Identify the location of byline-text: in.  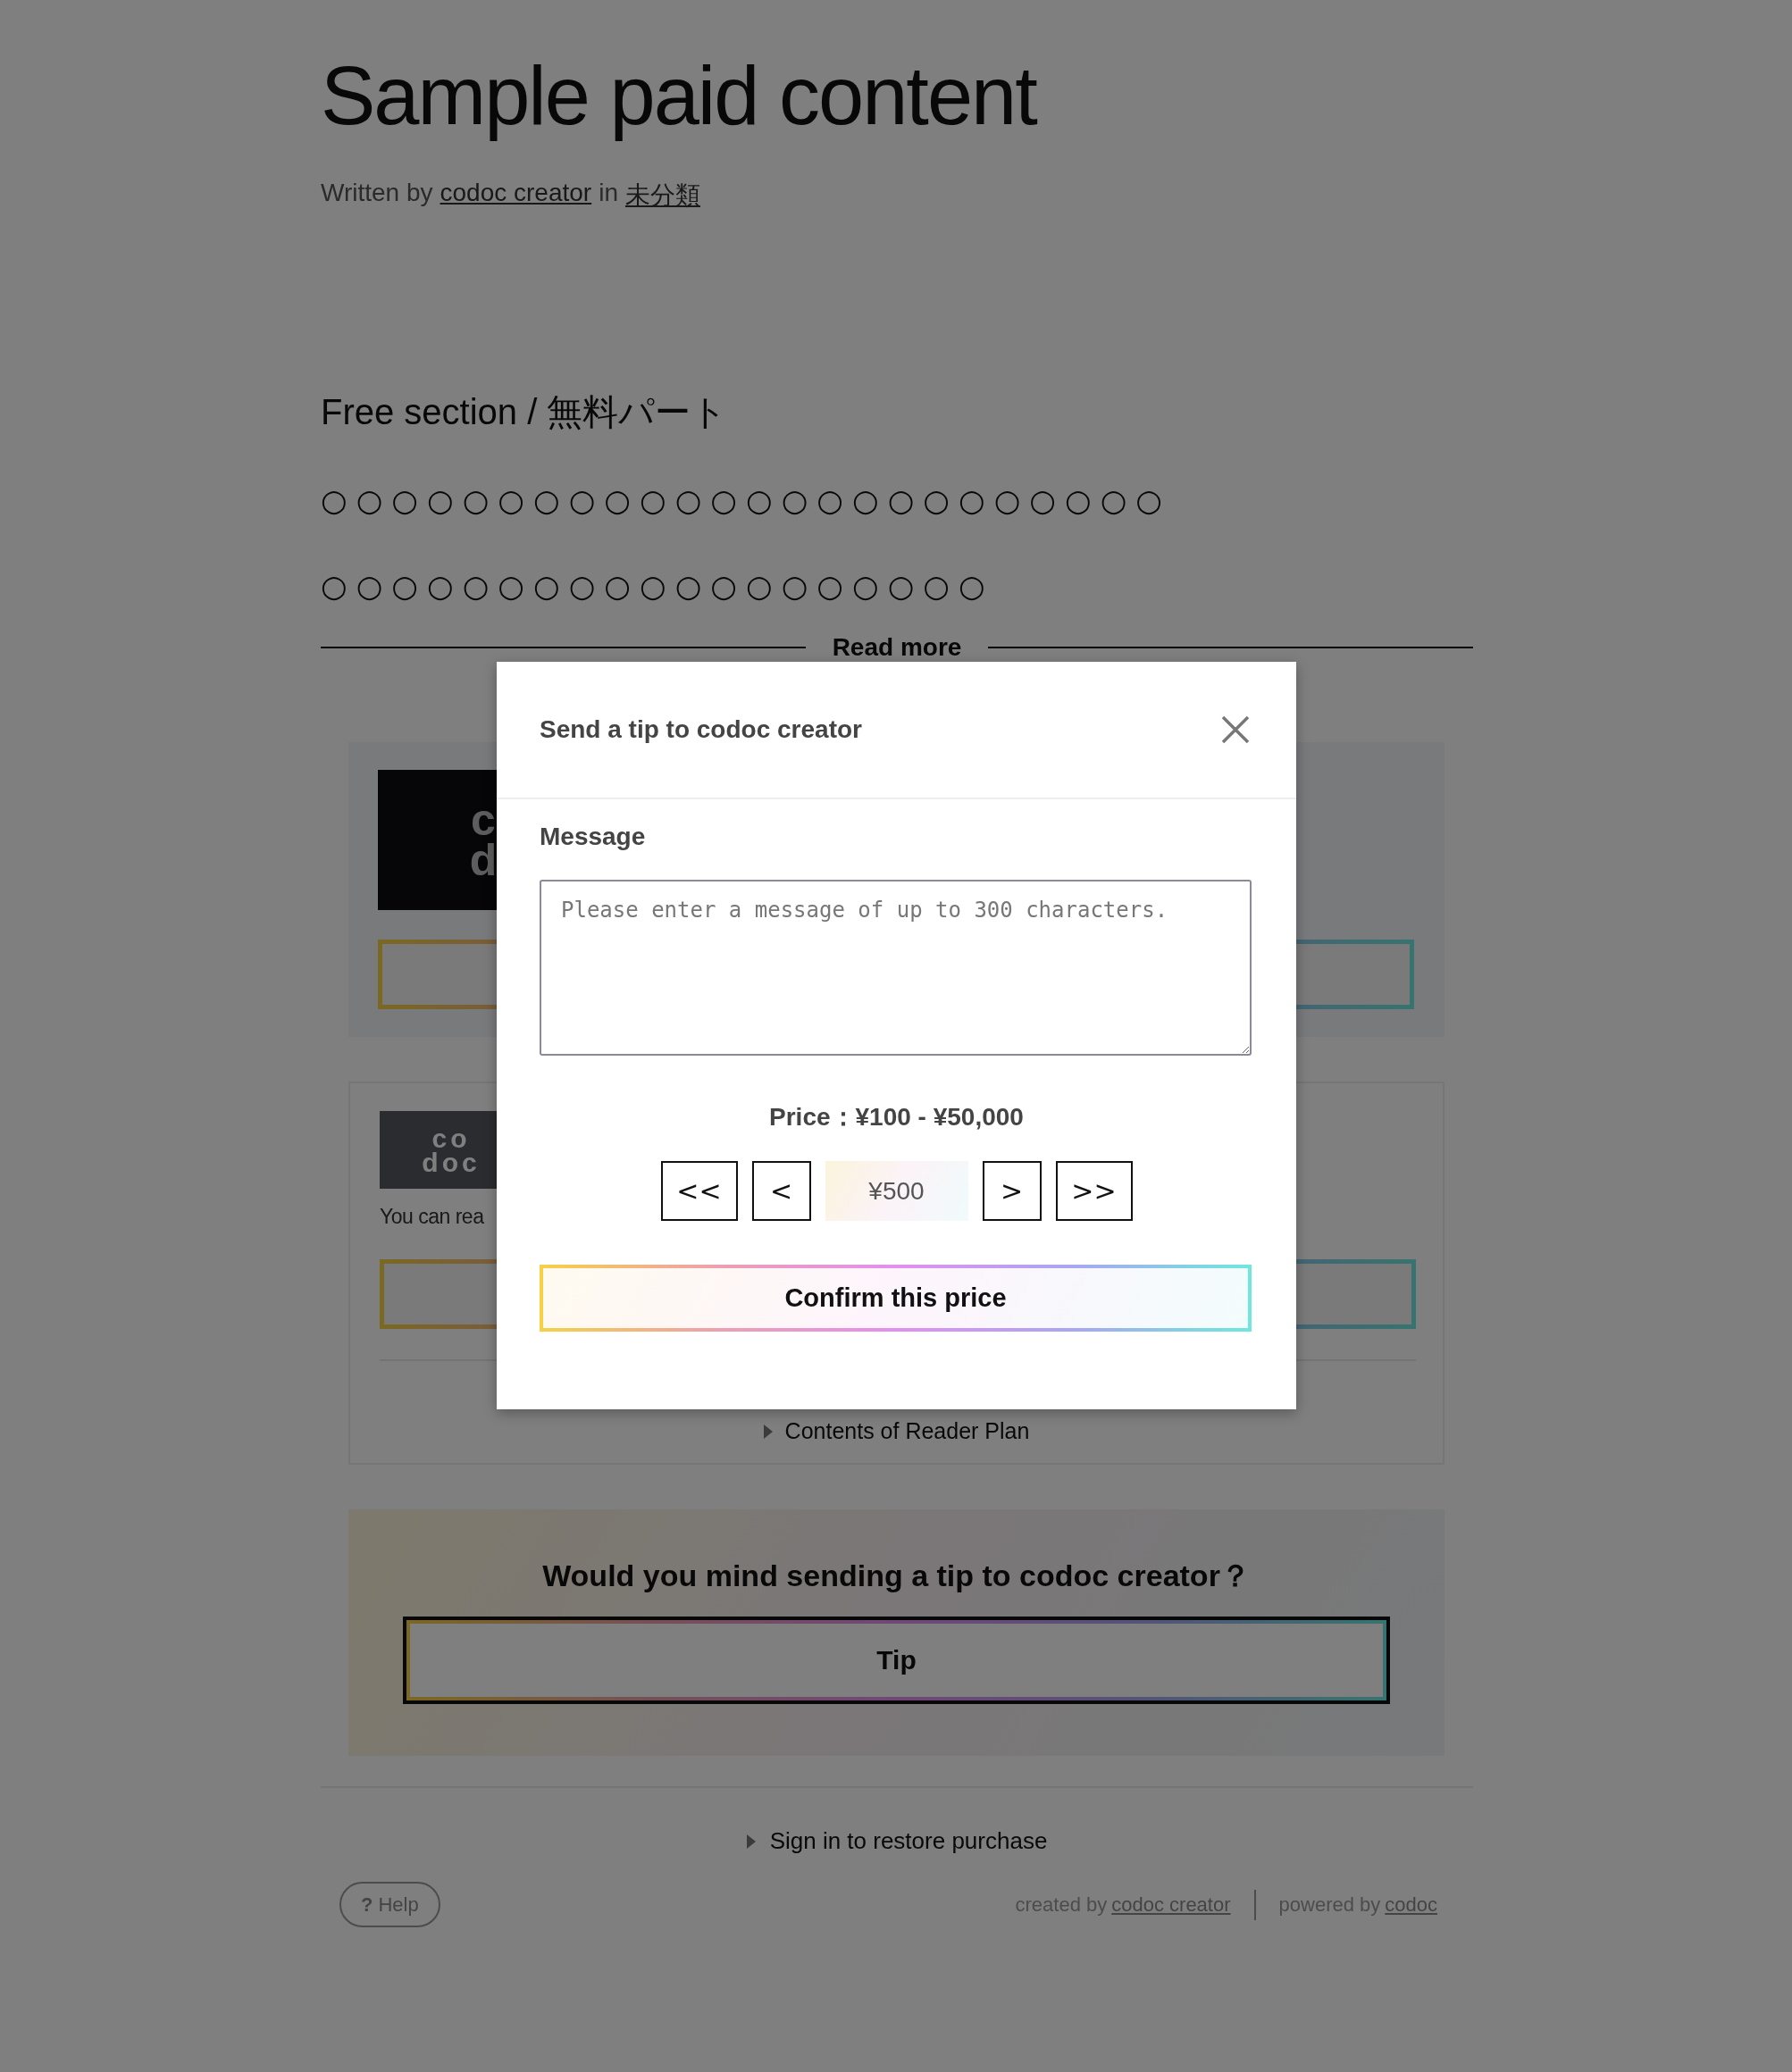
(608, 194).